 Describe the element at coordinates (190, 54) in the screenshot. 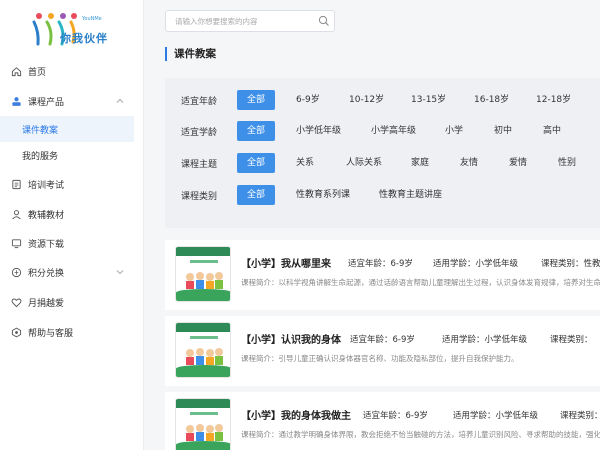

I see `page-title: 课件教案` at that location.